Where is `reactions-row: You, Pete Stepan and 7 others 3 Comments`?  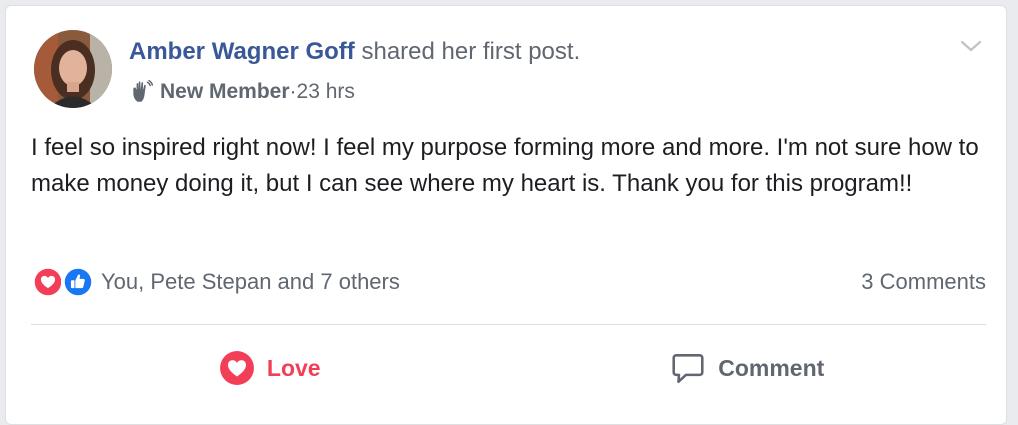
reactions-row: You, Pete Stepan and 7 others 3 Comments is located at coordinates (508, 282).